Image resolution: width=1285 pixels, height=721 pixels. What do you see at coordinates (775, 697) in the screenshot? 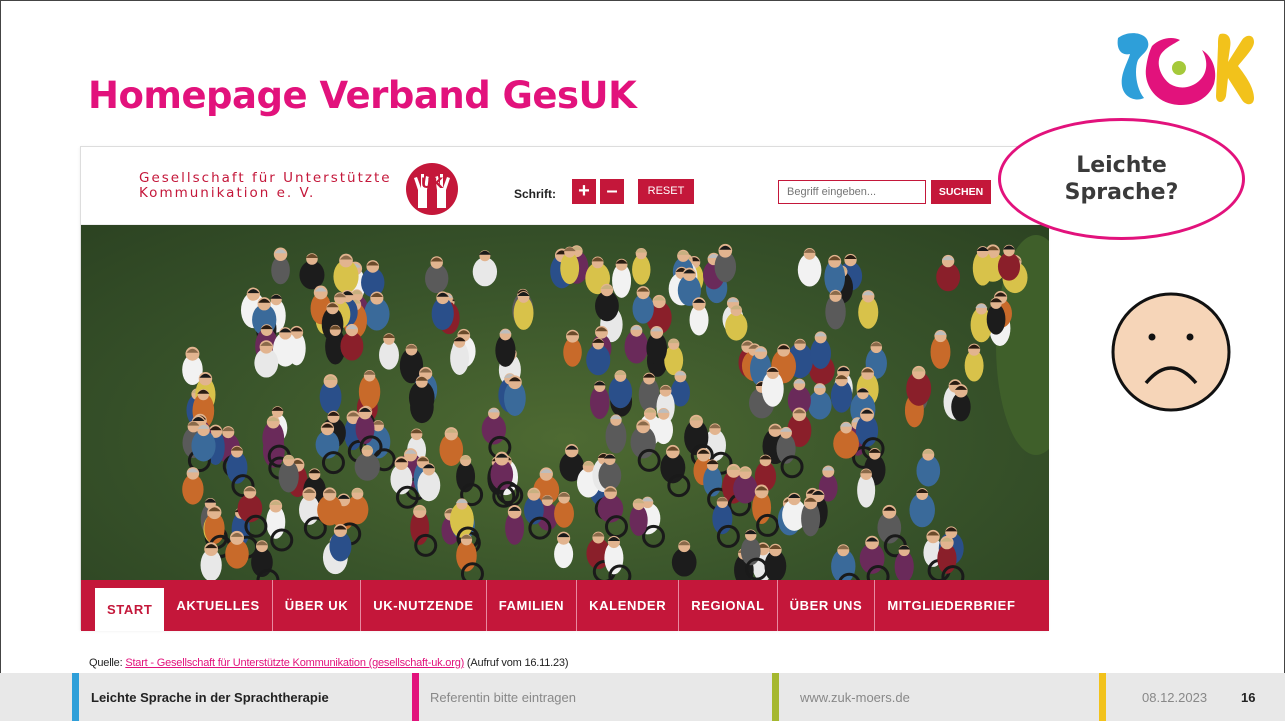
I see `footer-bar-green` at bounding box center [775, 697].